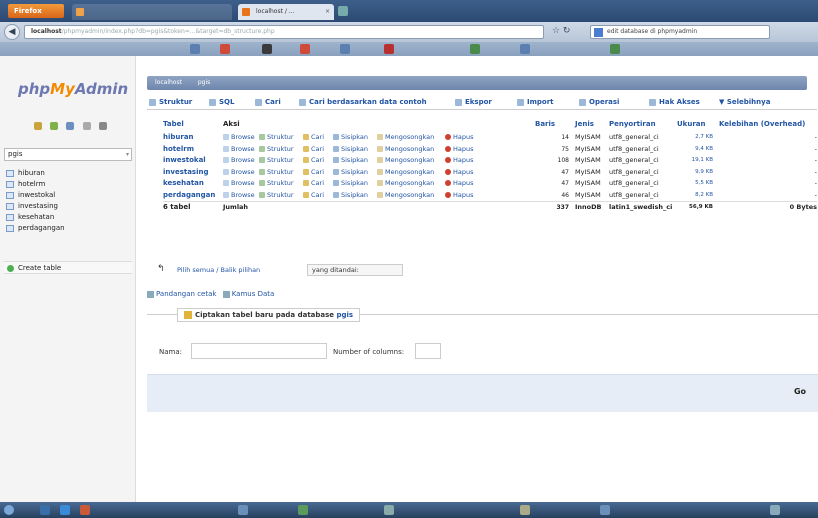  I want to click on tab-operasi: Operasi, so click(599, 102).